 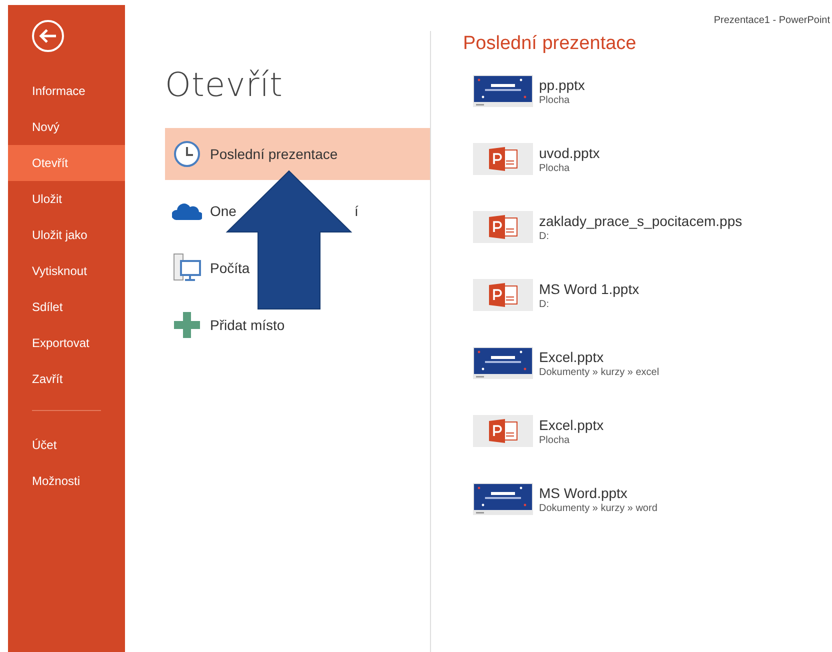 I want to click on file-location: Dokumenty » kurzy » excel, so click(x=599, y=372).